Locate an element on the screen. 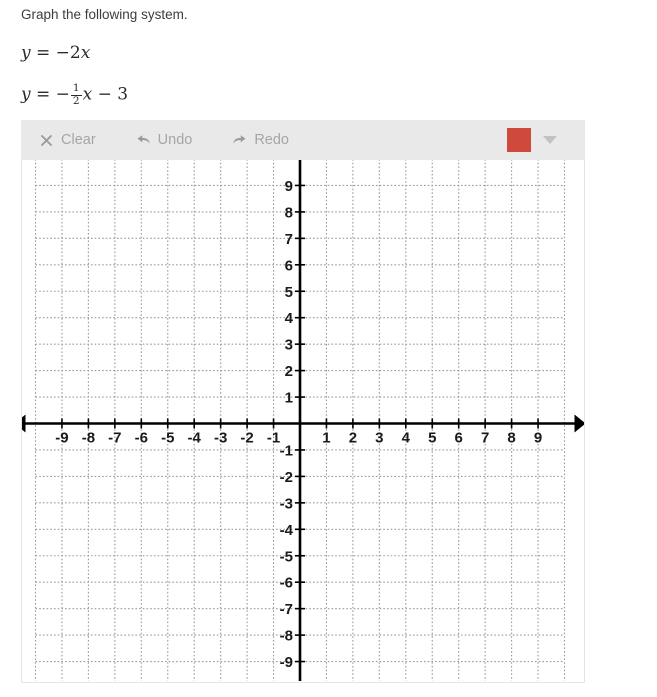 This screenshot has width=657, height=697. x-tick-label: 6 is located at coordinates (459, 438).